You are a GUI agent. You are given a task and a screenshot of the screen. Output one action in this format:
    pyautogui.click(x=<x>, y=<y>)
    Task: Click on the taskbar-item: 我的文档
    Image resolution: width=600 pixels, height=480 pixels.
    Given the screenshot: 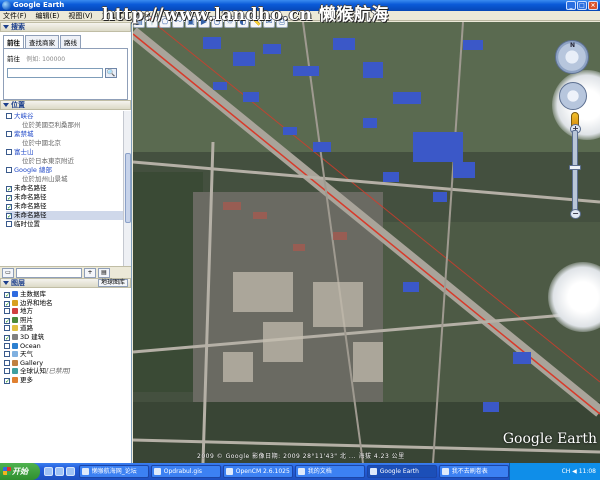 What is the action you would take?
    pyautogui.click(x=329, y=471)
    